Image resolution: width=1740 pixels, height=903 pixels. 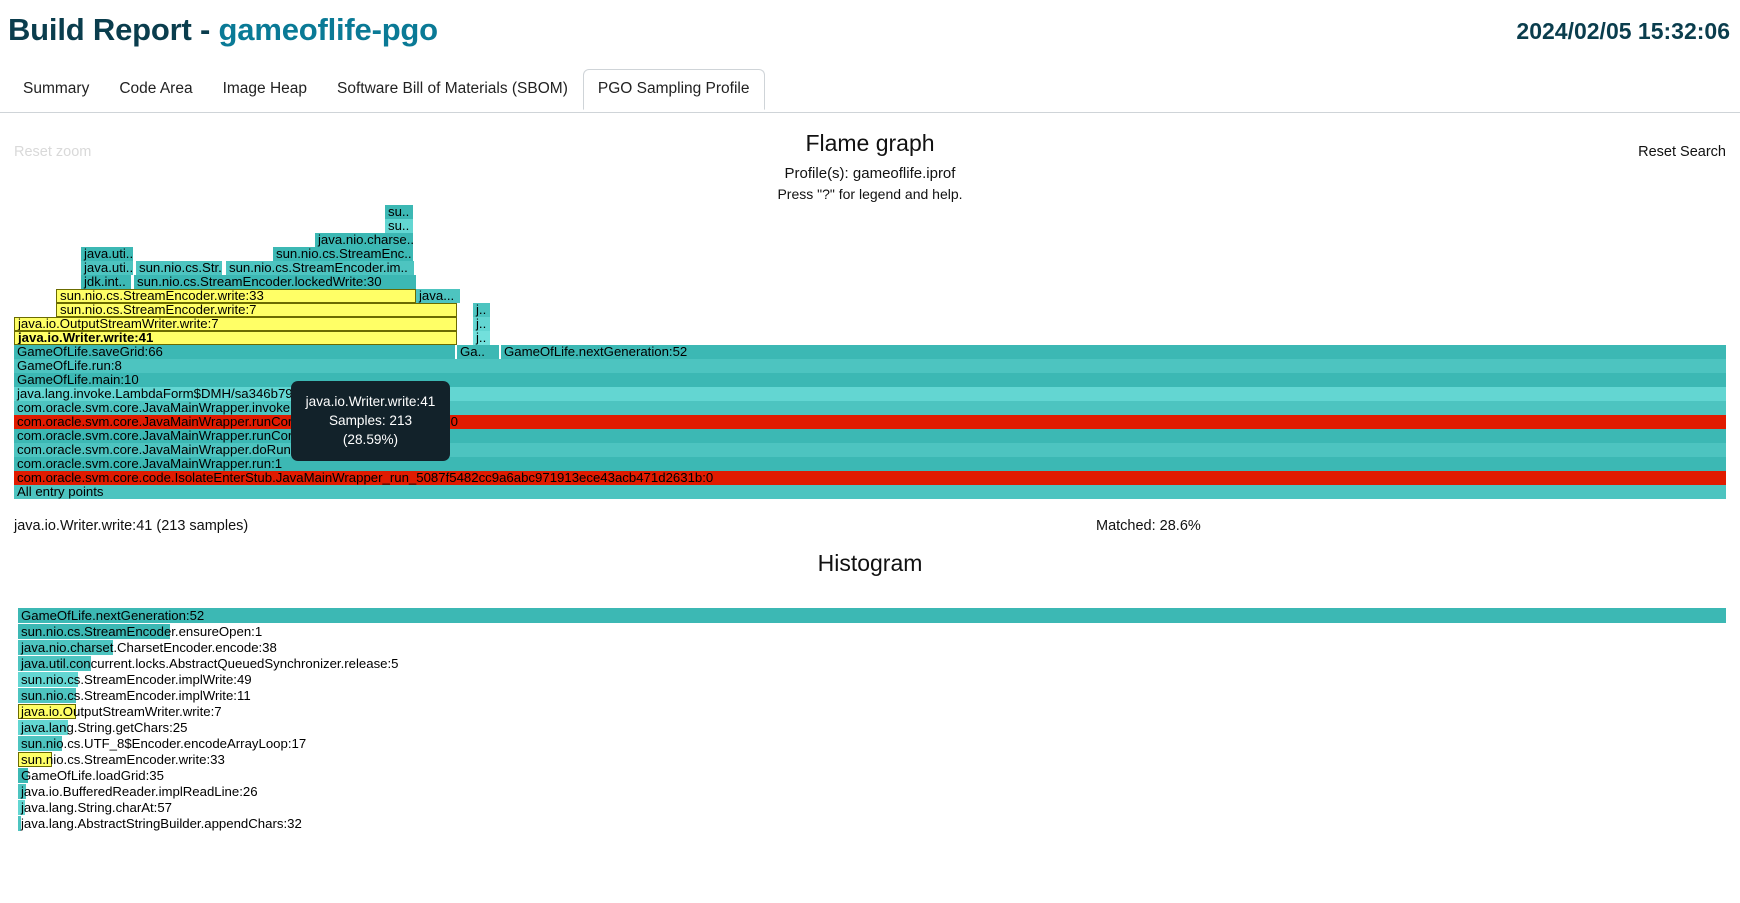 I want to click on histogram-row-label: sun.nio.cs.StreamEncoder.implWrite:49, so click(x=136, y=679).